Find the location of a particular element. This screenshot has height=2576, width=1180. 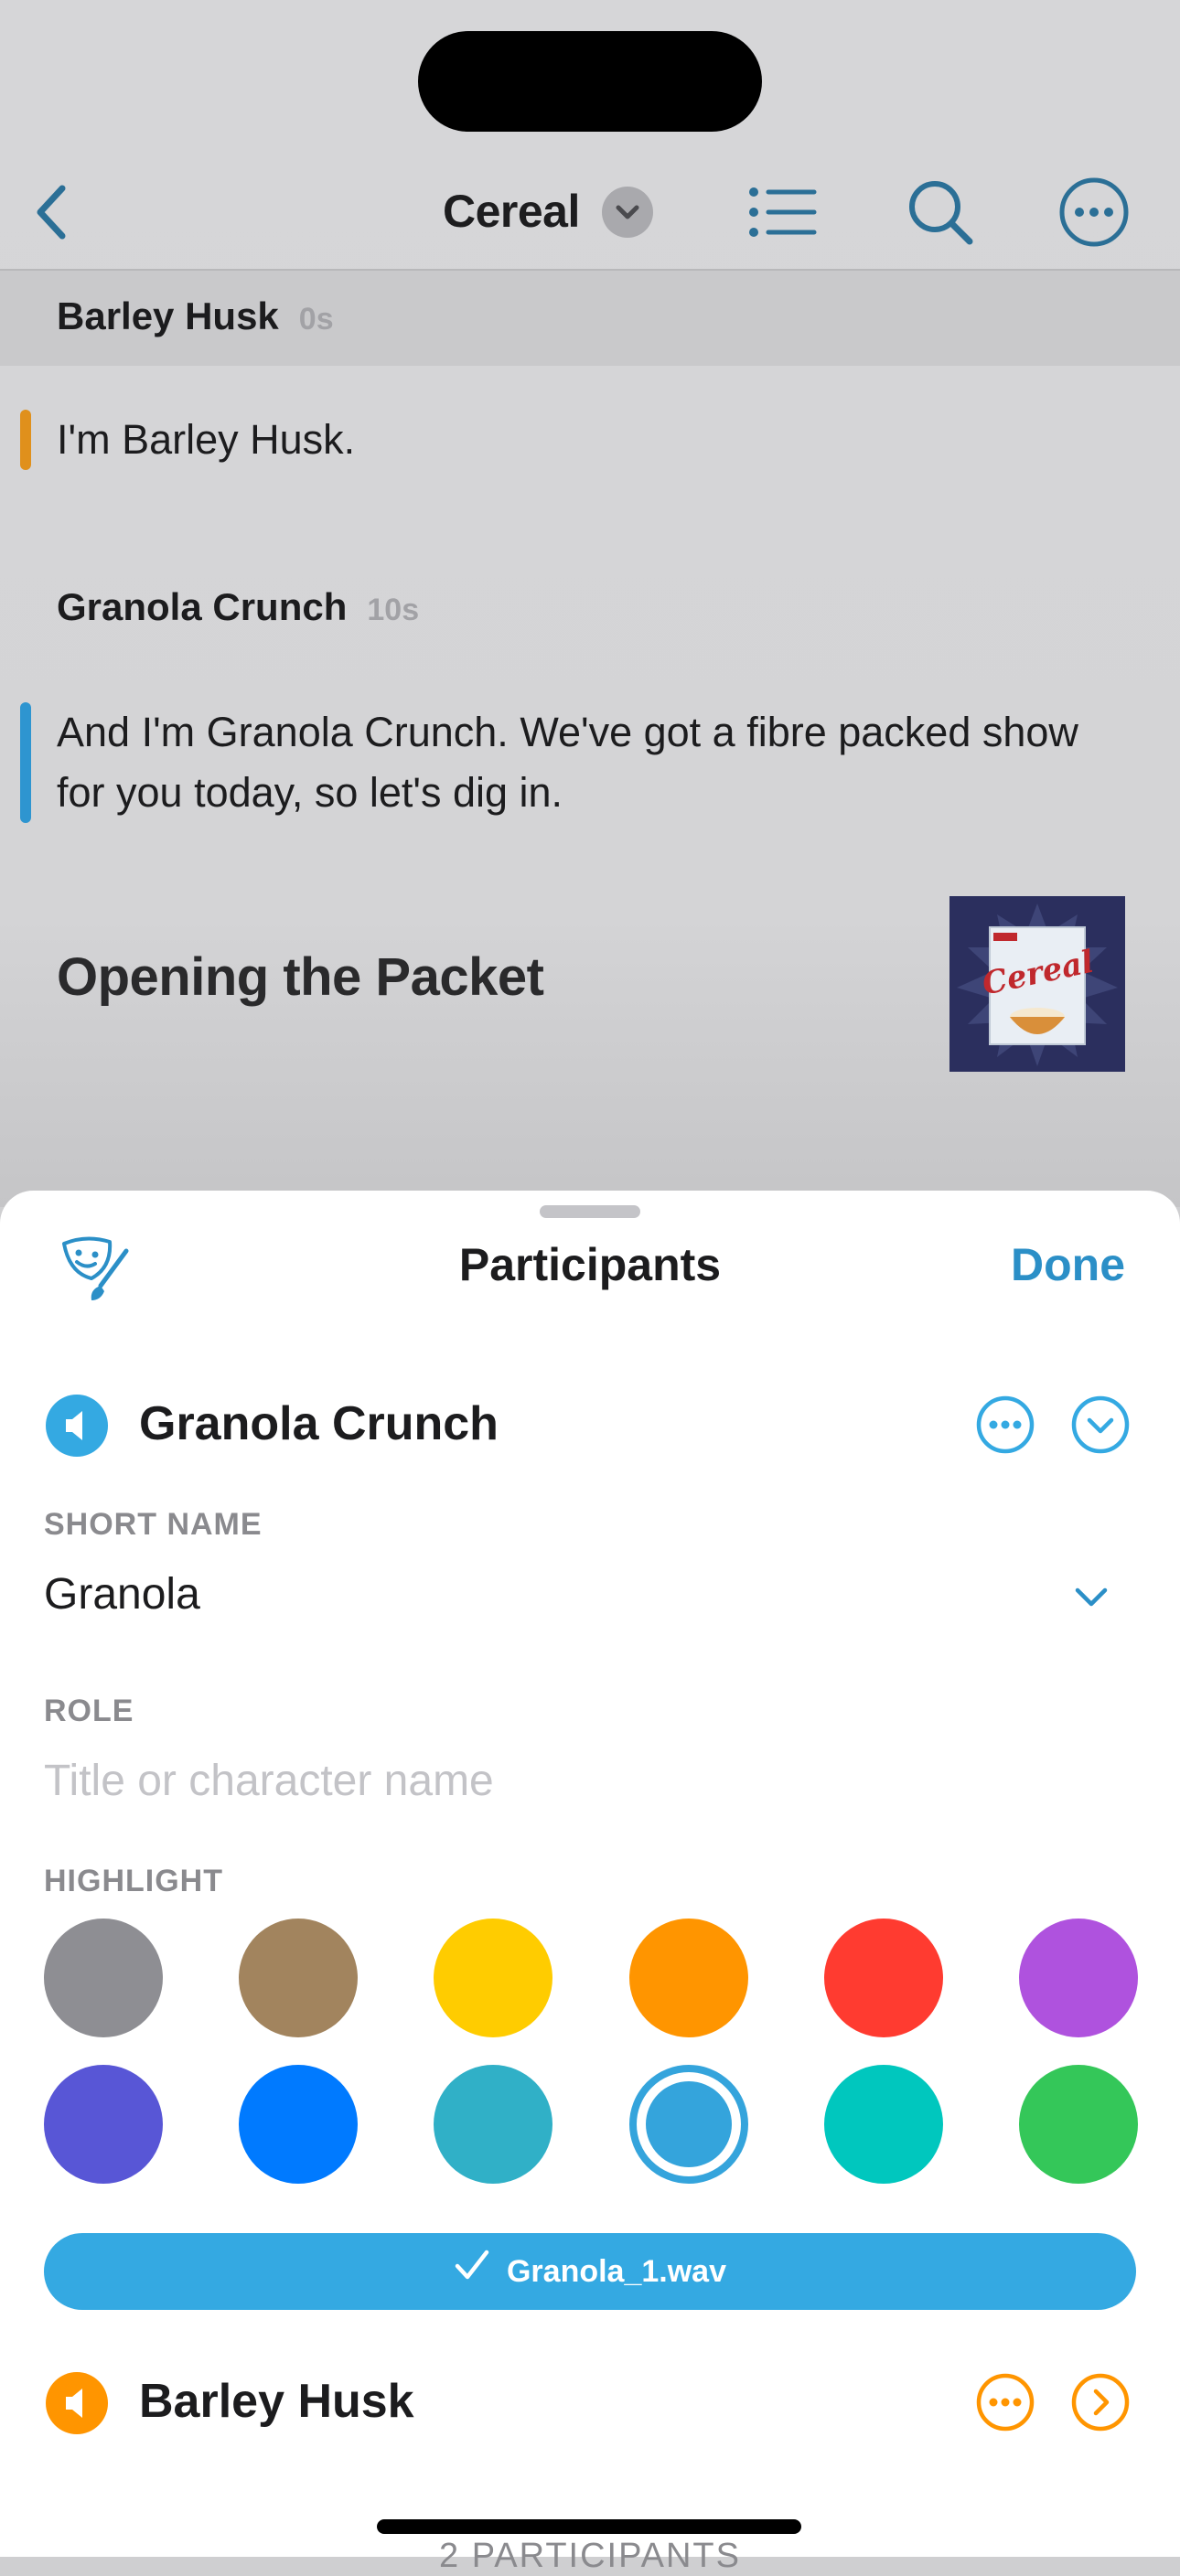

chevron-down-circle-icon is located at coordinates (1100, 1424).